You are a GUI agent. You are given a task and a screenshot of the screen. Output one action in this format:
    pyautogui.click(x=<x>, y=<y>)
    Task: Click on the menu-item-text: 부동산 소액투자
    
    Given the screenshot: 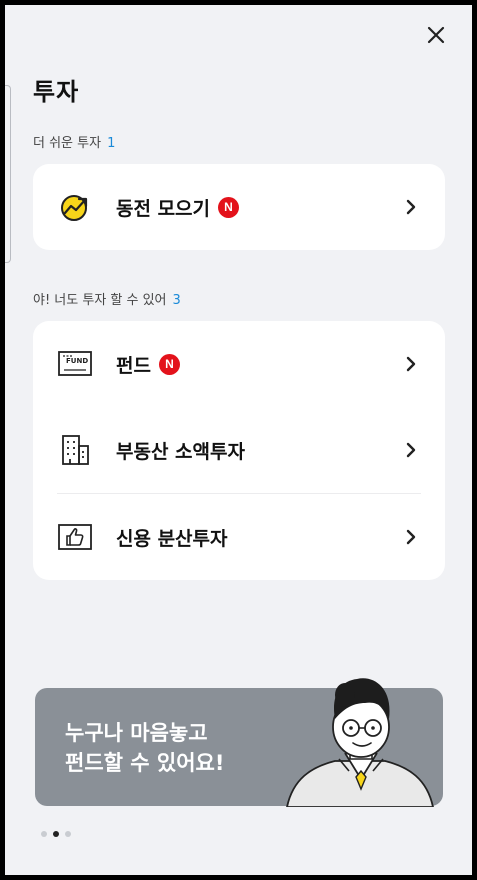 What is the action you would take?
    pyautogui.click(x=180, y=451)
    